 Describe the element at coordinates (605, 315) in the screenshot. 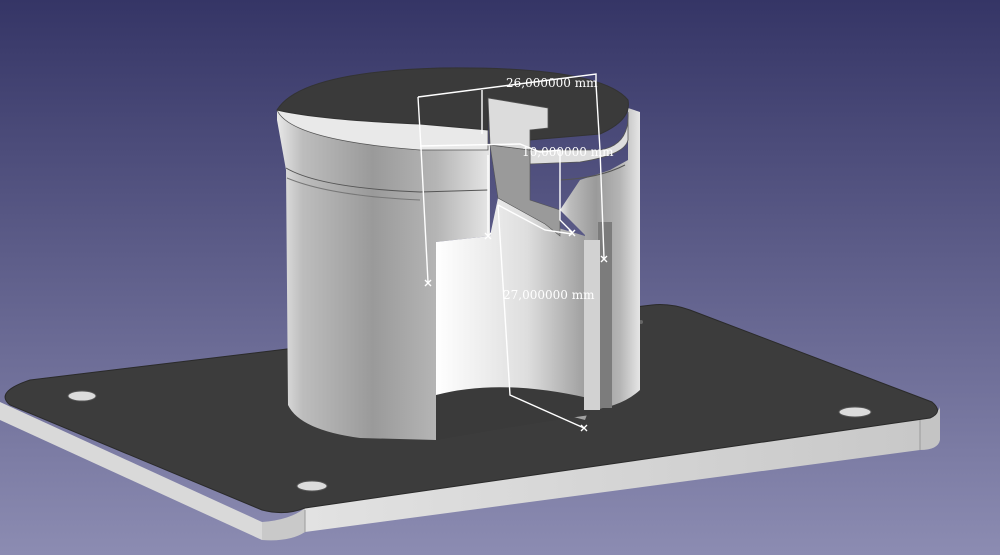

I see `slot-face` at that location.